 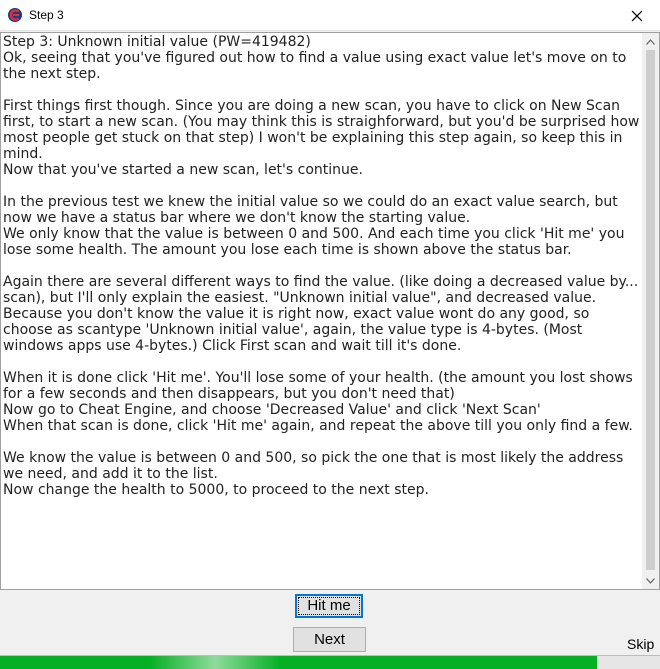 I want to click on close-icon, so click(x=637, y=15).